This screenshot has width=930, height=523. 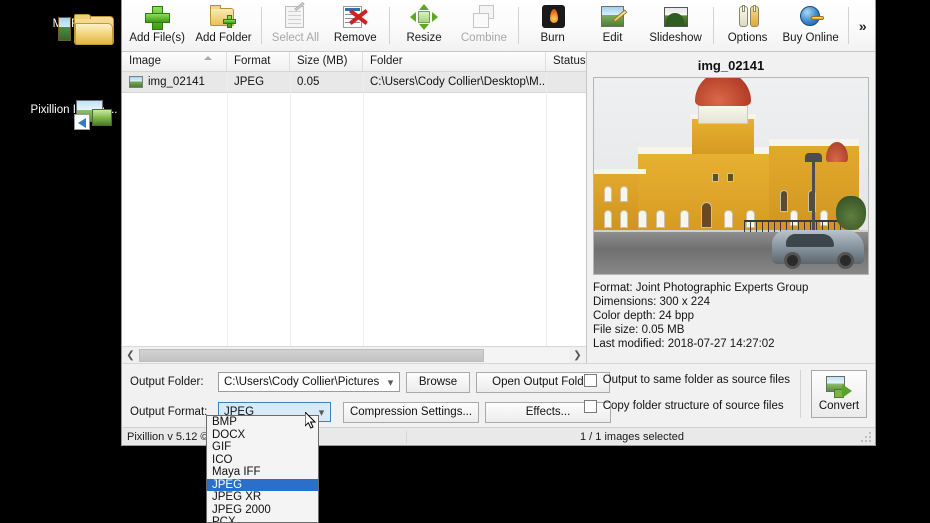 I want to click on checkbox-same-folder, so click(x=590, y=380).